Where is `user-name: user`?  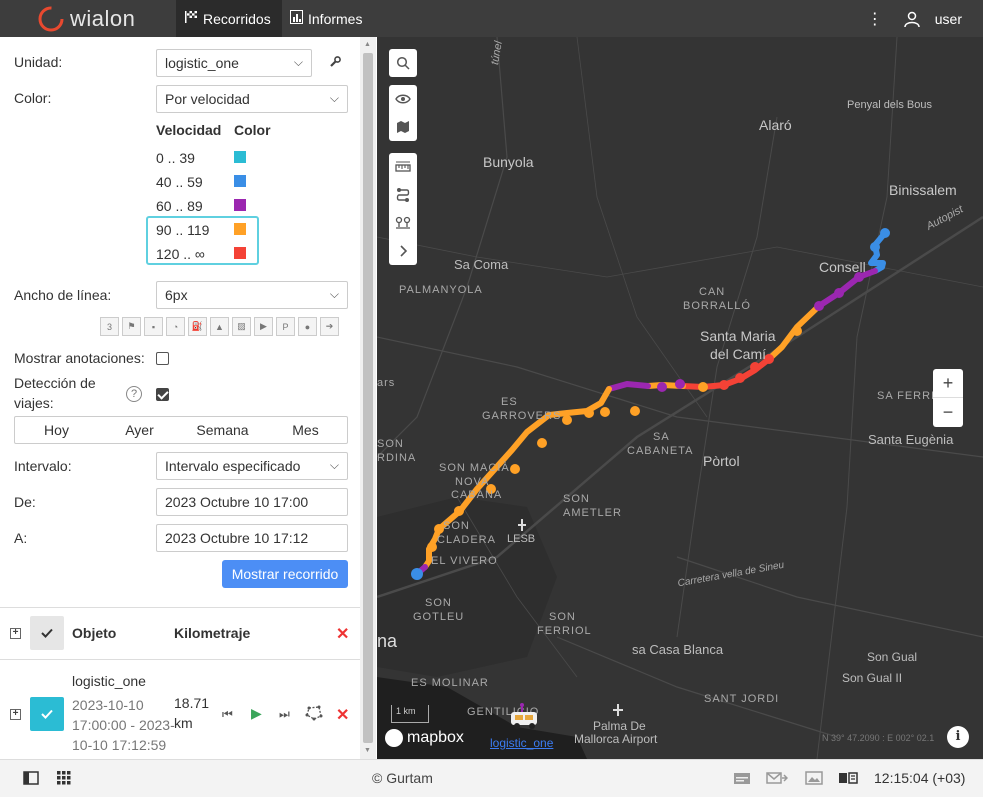 user-name: user is located at coordinates (948, 19).